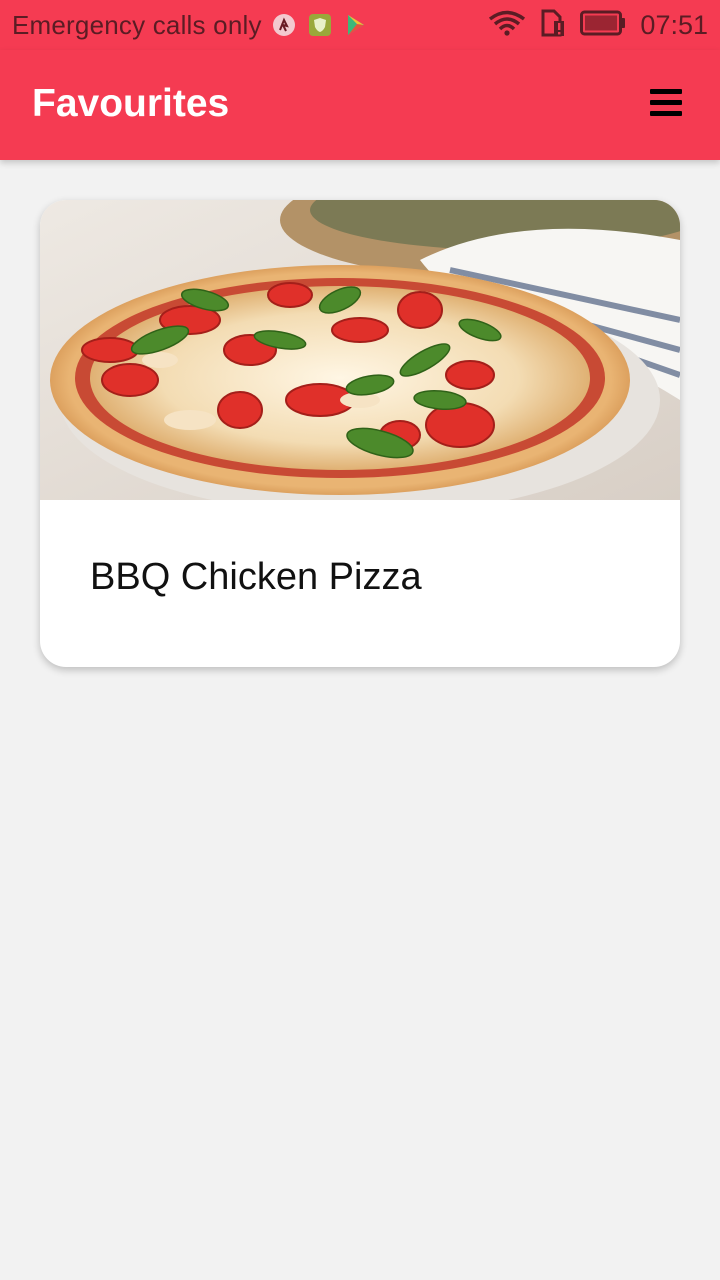 Image resolution: width=720 pixels, height=1280 pixels. I want to click on wifi-icon, so click(507, 25).